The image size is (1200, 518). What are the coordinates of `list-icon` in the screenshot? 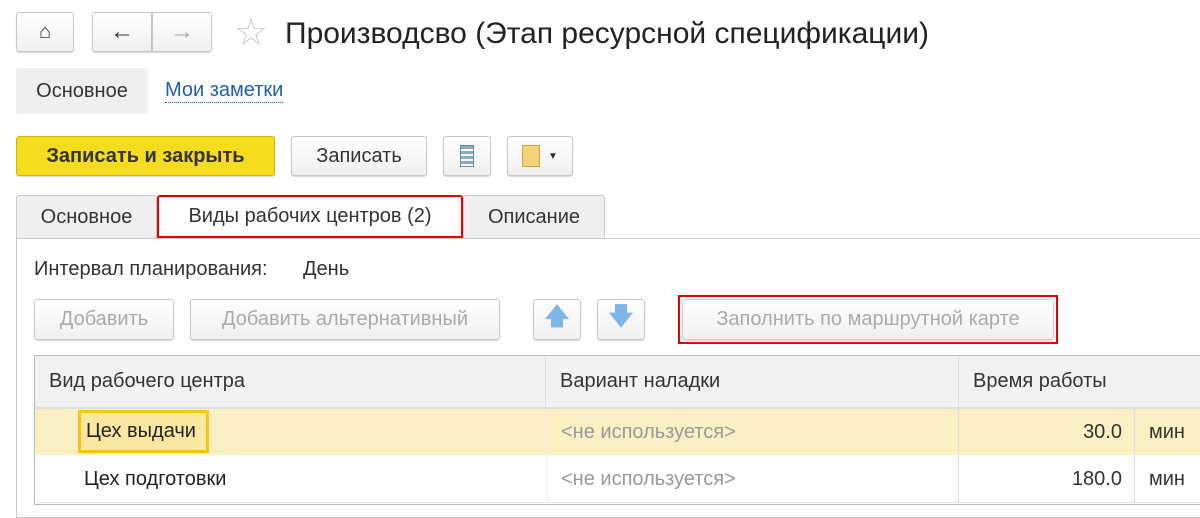 It's located at (467, 156).